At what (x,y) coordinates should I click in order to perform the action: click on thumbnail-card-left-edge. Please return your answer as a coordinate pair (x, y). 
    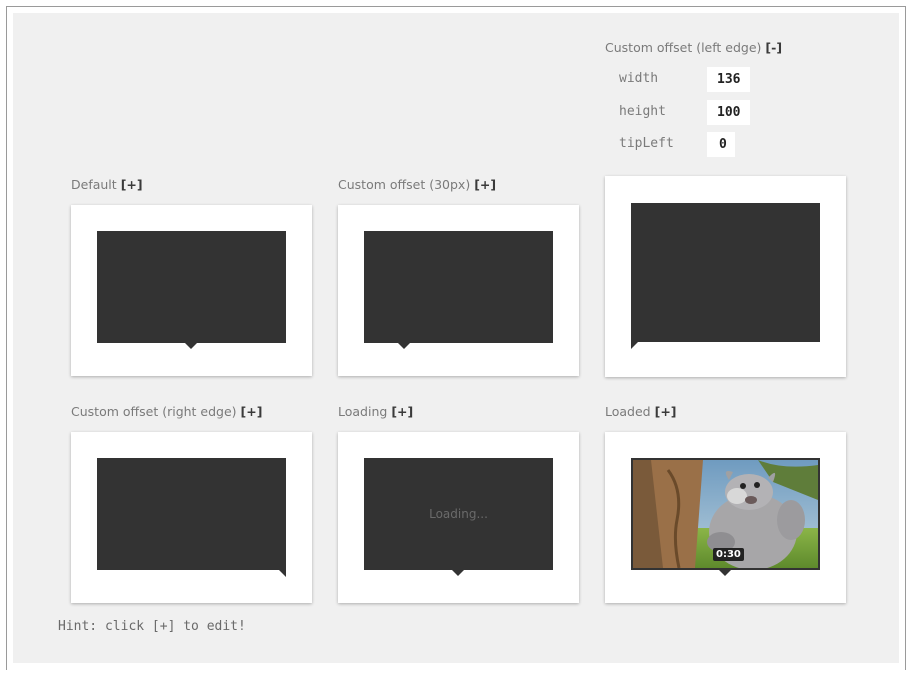
    Looking at the image, I should click on (725, 276).